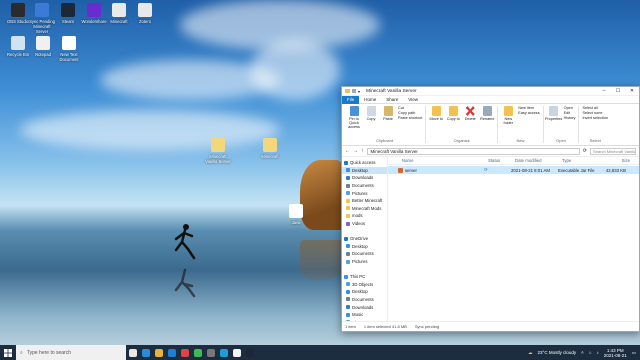  What do you see at coordinates (538, 160) in the screenshot?
I see `column-date-modified: Date modified` at bounding box center [538, 160].